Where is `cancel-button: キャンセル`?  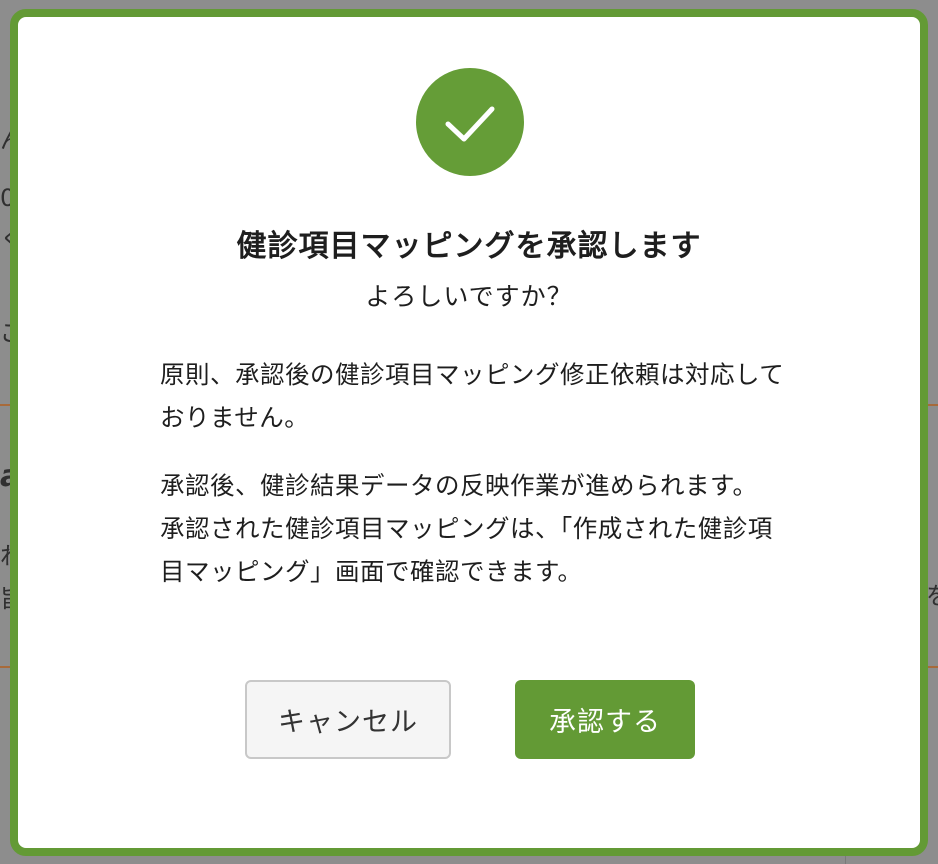
cancel-button: キャンセル is located at coordinates (348, 719).